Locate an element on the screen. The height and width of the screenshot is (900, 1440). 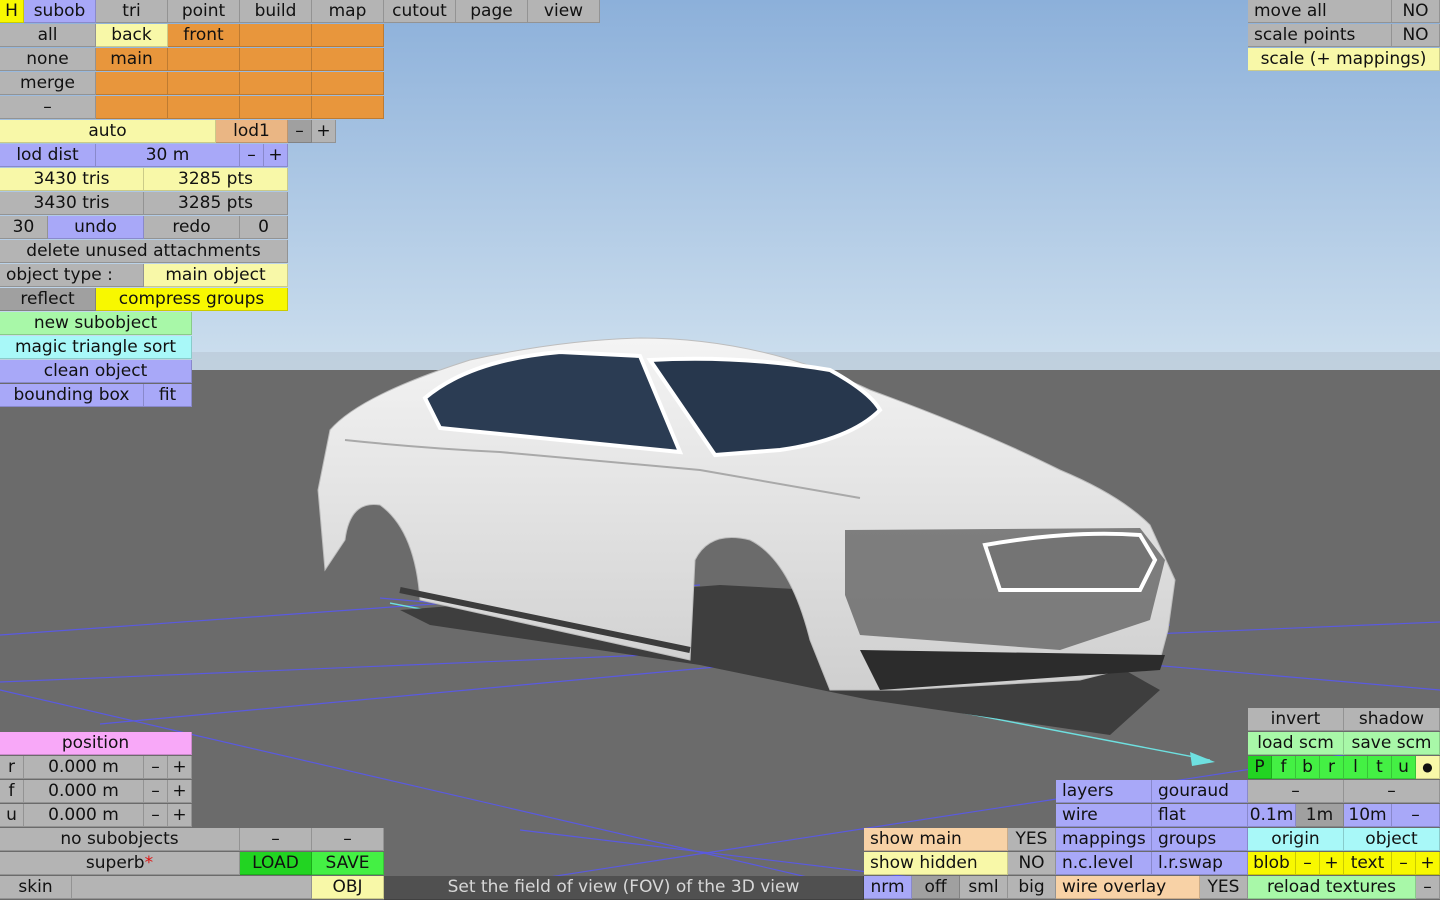
load-scm-button: load scm is located at coordinates (1296, 743).